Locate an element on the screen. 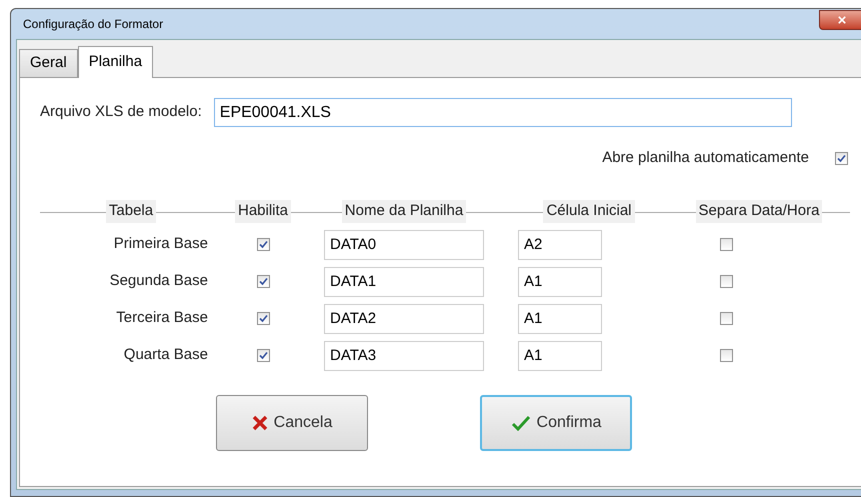 The image size is (861, 497). x-icon is located at coordinates (260, 422).